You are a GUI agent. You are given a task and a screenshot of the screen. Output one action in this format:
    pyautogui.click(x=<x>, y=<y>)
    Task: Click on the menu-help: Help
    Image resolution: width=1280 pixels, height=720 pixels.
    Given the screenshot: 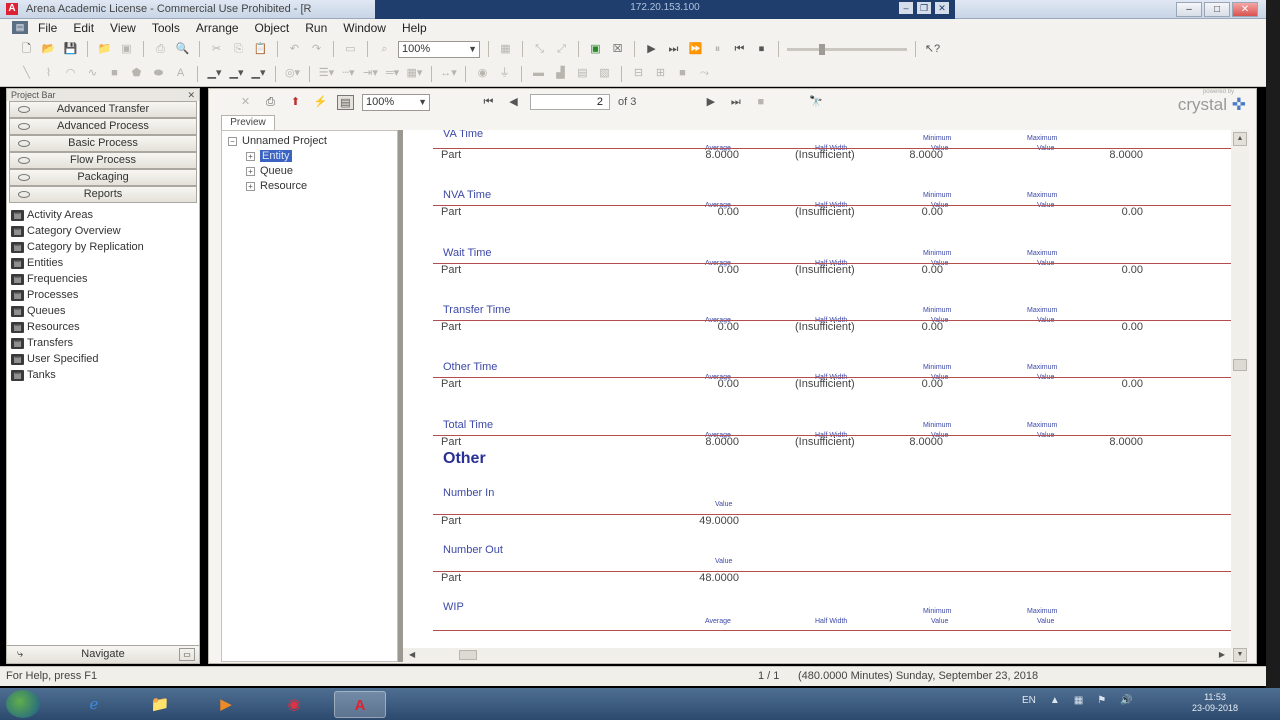 What is the action you would take?
    pyautogui.click(x=414, y=28)
    